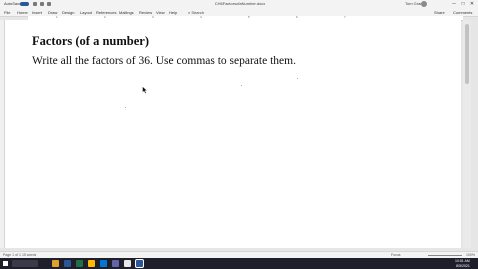  What do you see at coordinates (160, 12) in the screenshot?
I see `tab-view: View` at bounding box center [160, 12].